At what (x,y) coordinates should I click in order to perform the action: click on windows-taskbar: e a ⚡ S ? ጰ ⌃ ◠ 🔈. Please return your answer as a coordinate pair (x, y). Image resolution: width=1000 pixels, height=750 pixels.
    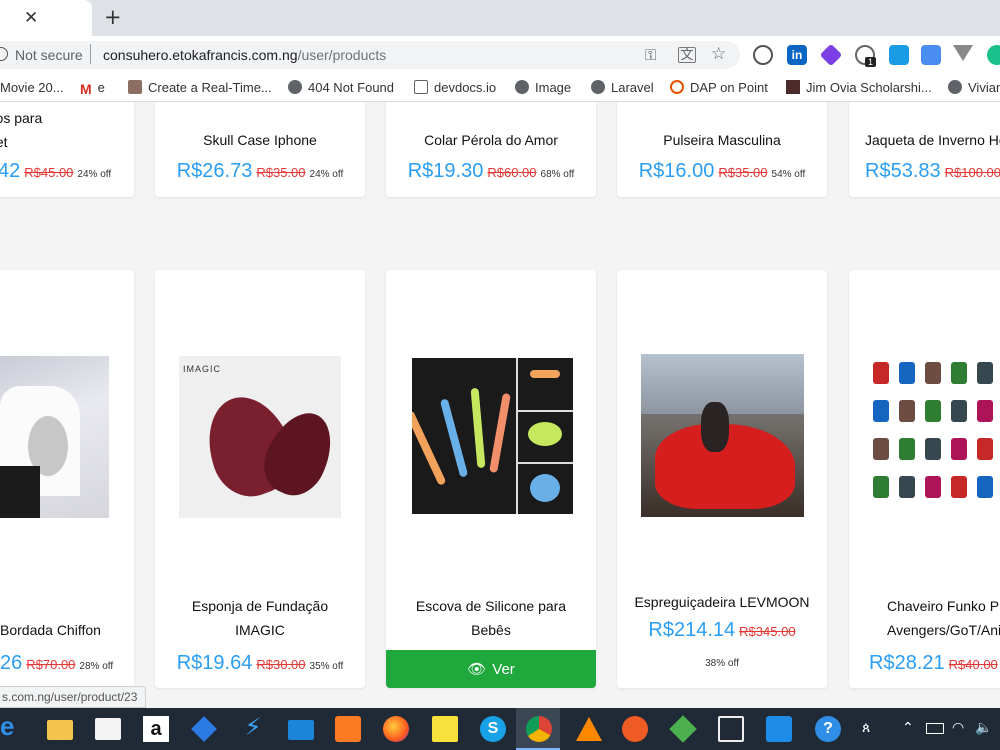
    Looking at the image, I should click on (500, 729).